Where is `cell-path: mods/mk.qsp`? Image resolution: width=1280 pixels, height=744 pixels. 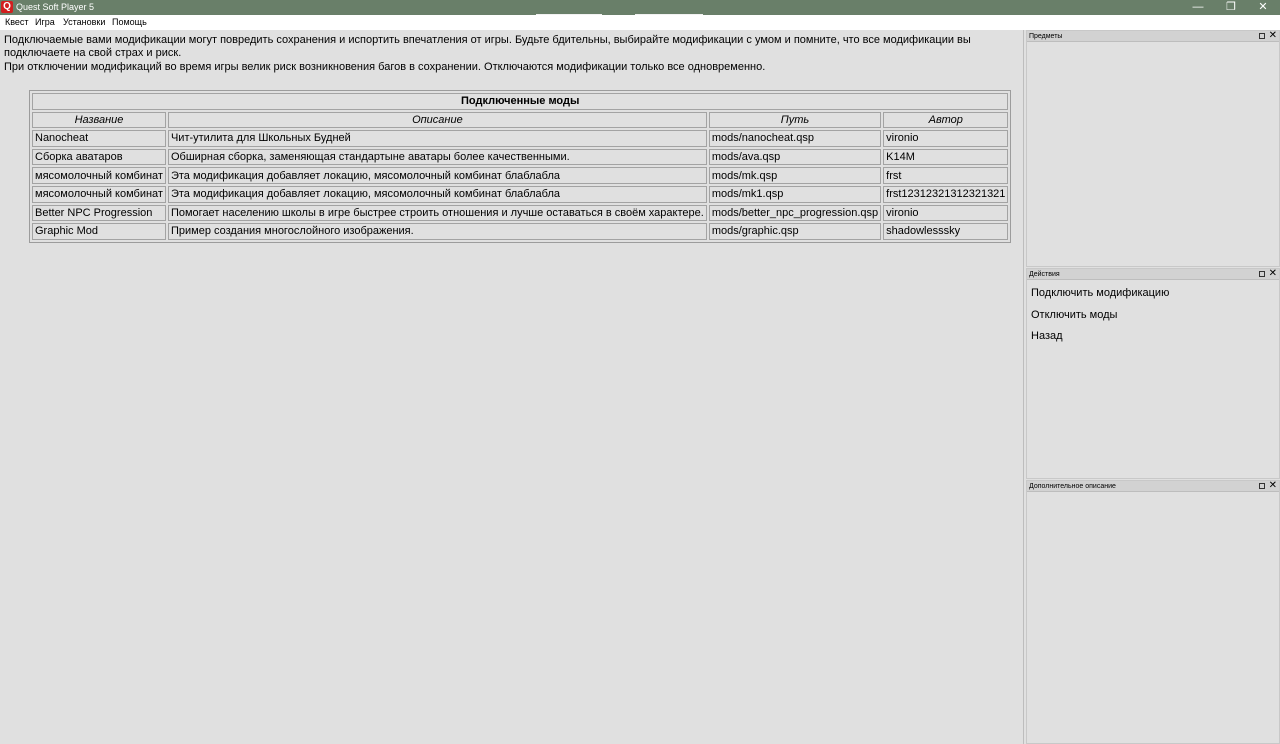
cell-path: mods/mk.qsp is located at coordinates (795, 175).